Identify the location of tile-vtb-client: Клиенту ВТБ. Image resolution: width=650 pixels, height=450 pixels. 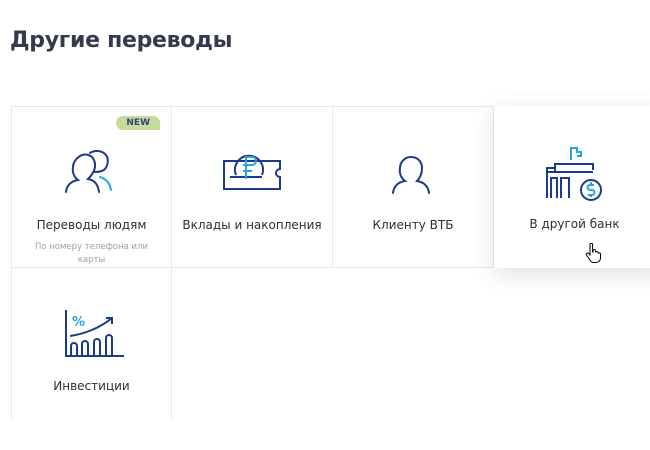
(413, 187).